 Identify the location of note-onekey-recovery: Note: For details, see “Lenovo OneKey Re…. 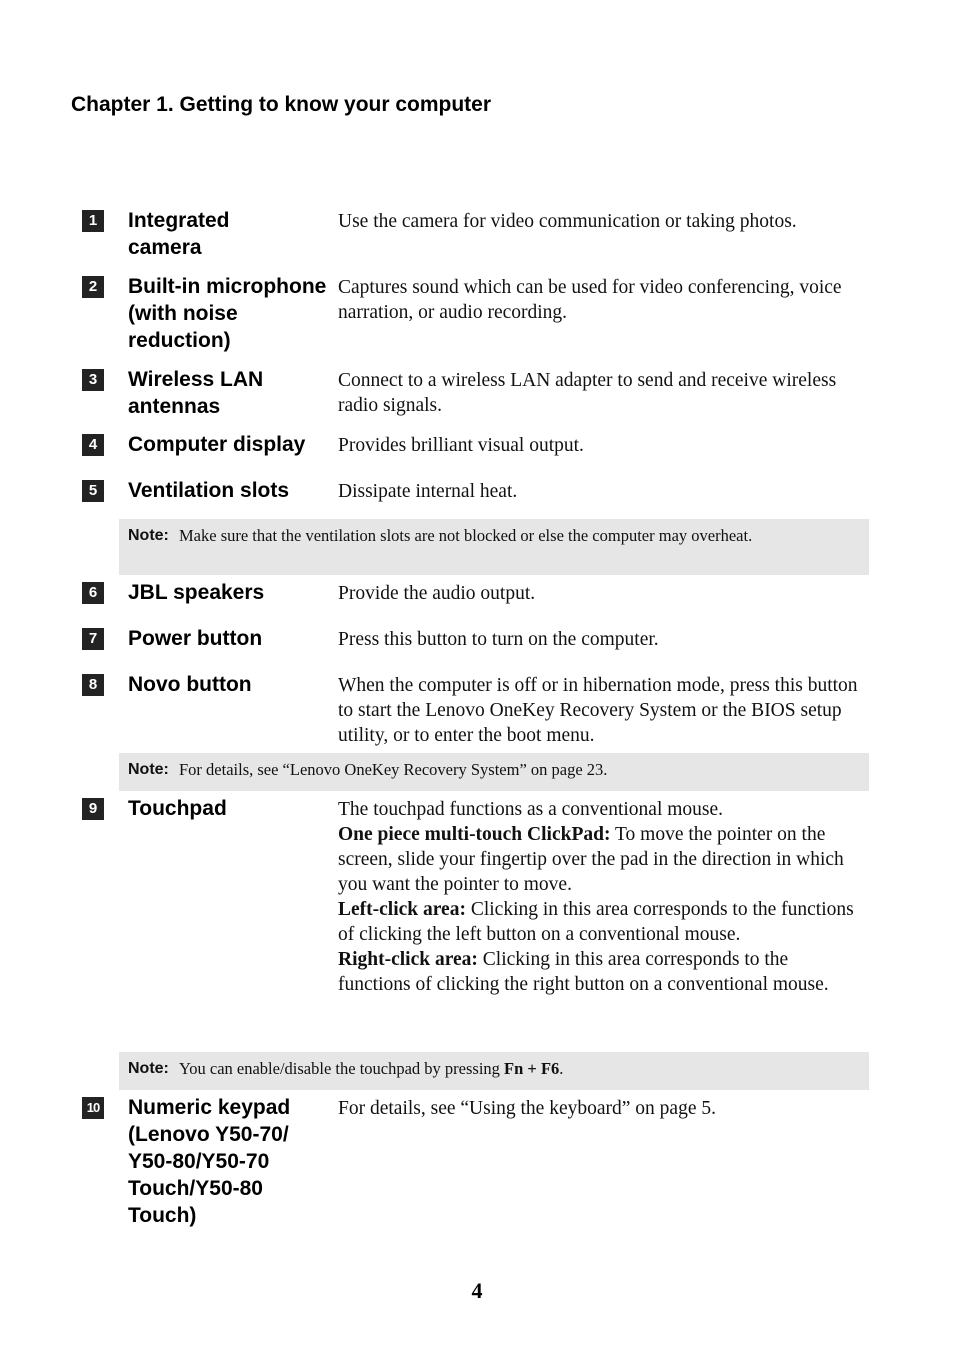
(494, 772).